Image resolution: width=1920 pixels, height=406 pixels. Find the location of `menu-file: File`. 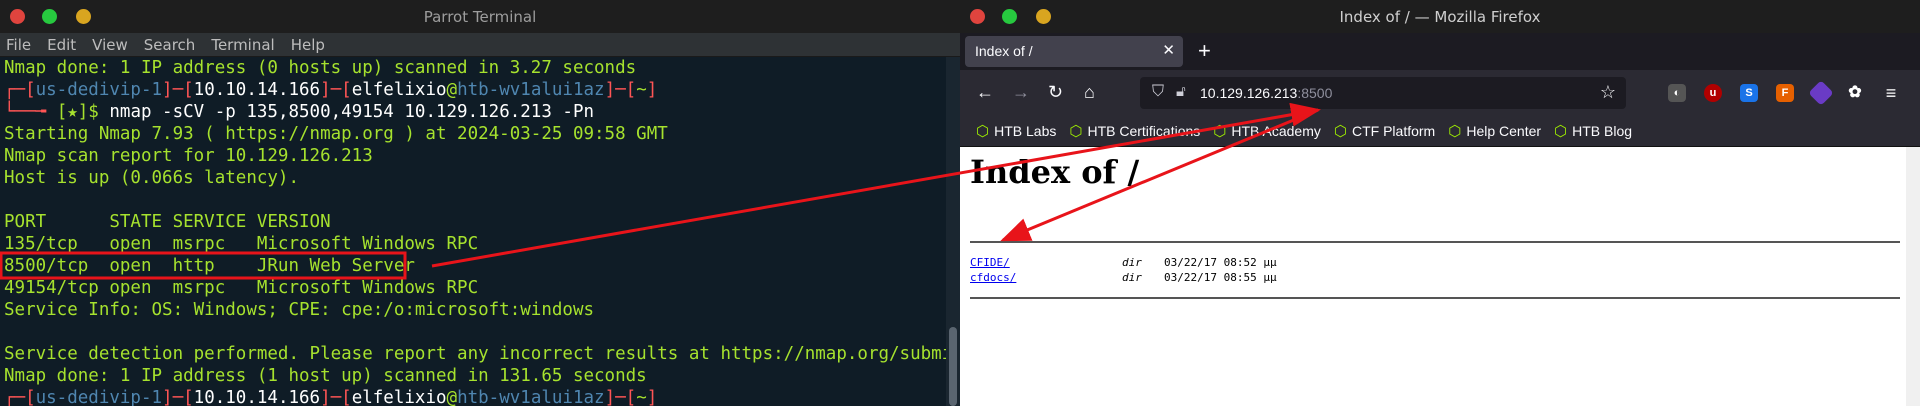

menu-file: File is located at coordinates (18, 45).